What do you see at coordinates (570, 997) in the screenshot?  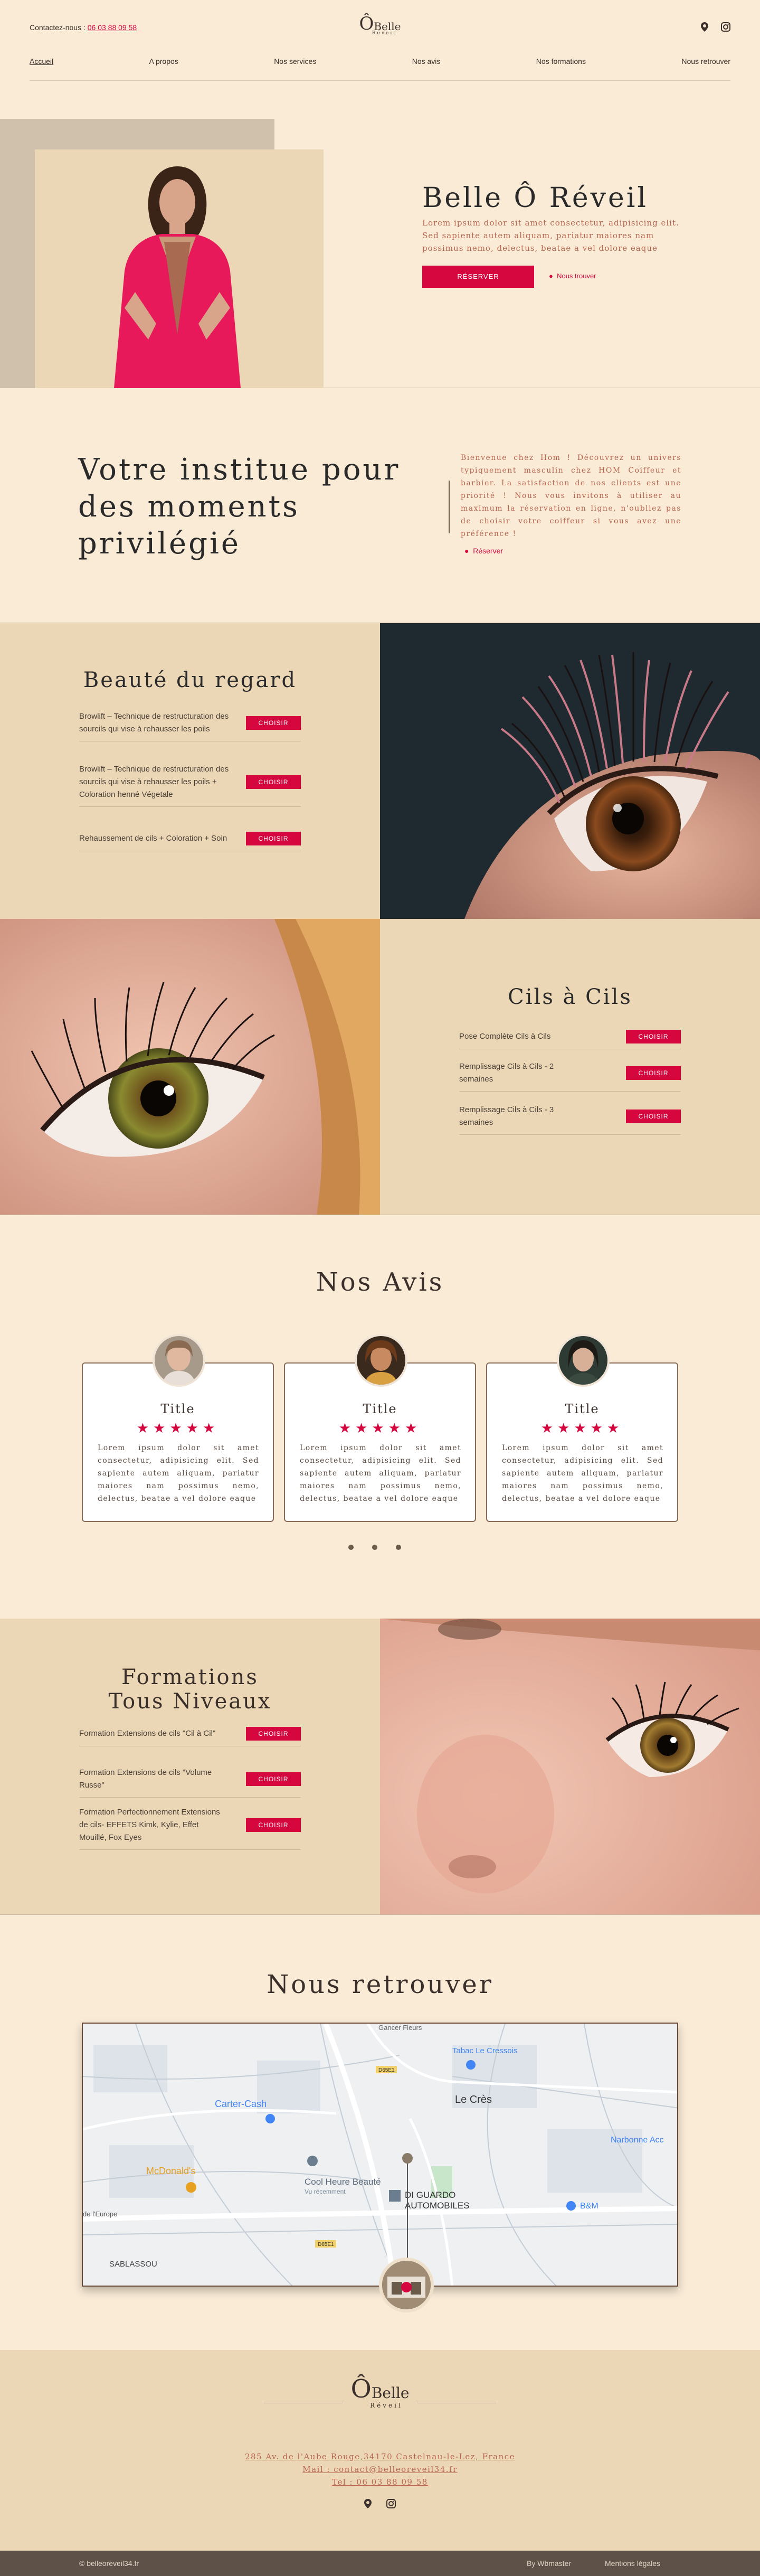 I see `cils-title: Cils à Cils` at bounding box center [570, 997].